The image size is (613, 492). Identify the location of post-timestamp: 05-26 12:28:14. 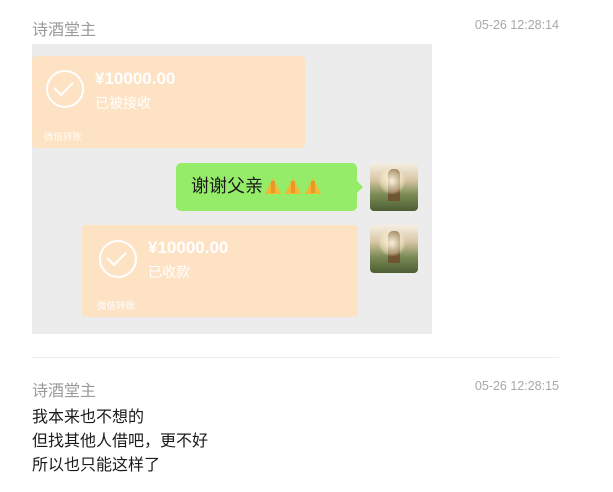
(516, 25).